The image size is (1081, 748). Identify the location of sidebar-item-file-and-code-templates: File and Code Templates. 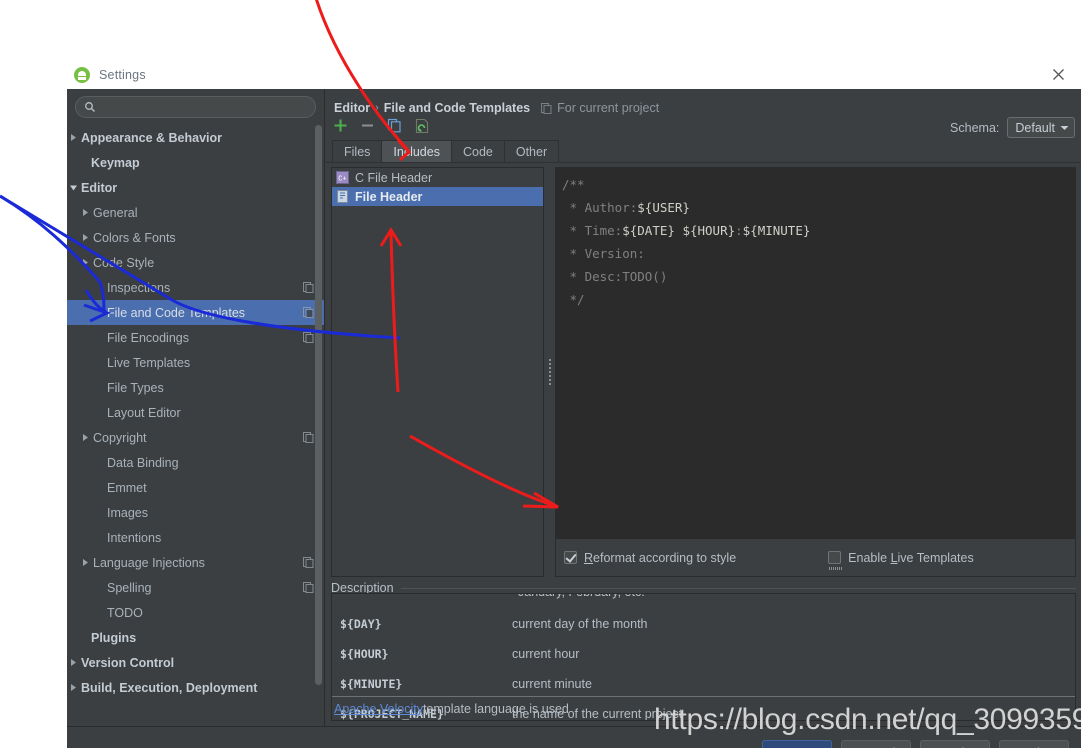
(195, 312).